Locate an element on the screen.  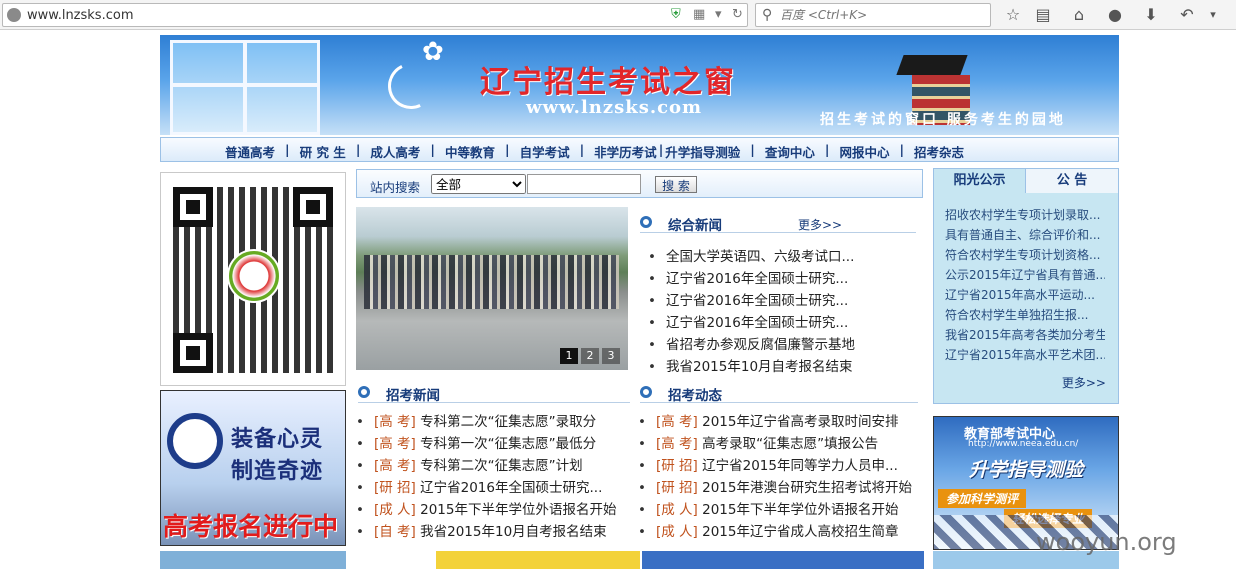
qr-logo is located at coordinates (254, 276).